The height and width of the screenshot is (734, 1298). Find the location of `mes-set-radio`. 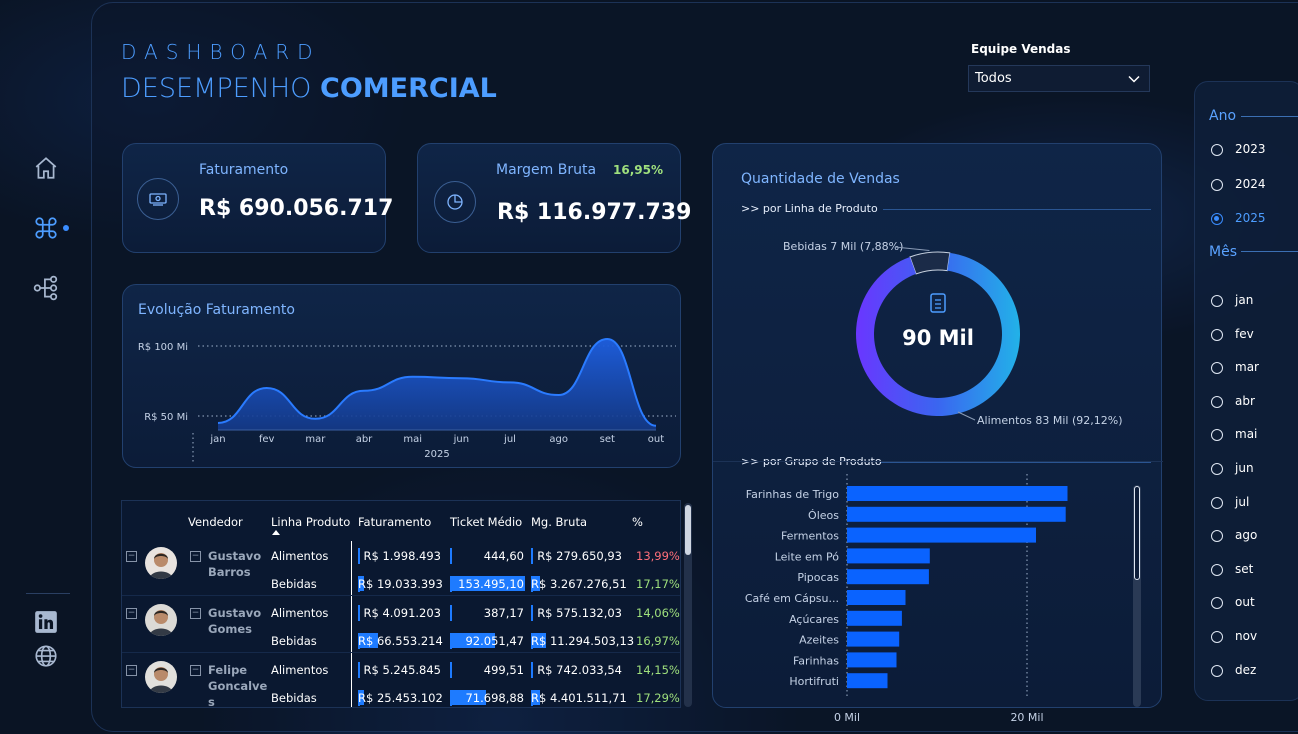

mes-set-radio is located at coordinates (1217, 569).